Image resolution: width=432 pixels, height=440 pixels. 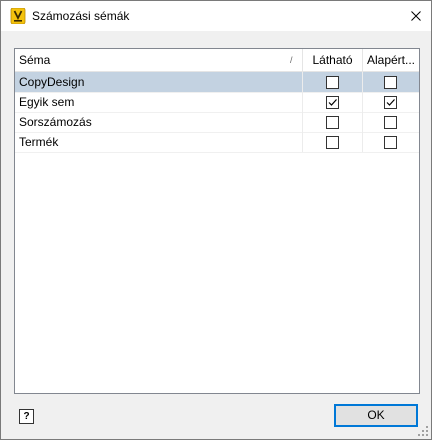 What do you see at coordinates (423, 431) in the screenshot?
I see `resize-grip-icon` at bounding box center [423, 431].